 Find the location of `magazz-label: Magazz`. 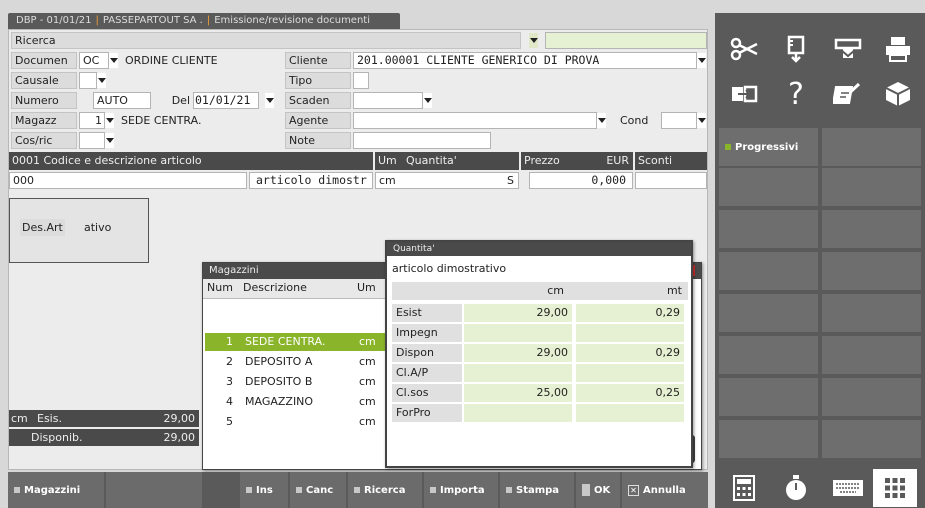

magazz-label: Magazz is located at coordinates (44, 120).